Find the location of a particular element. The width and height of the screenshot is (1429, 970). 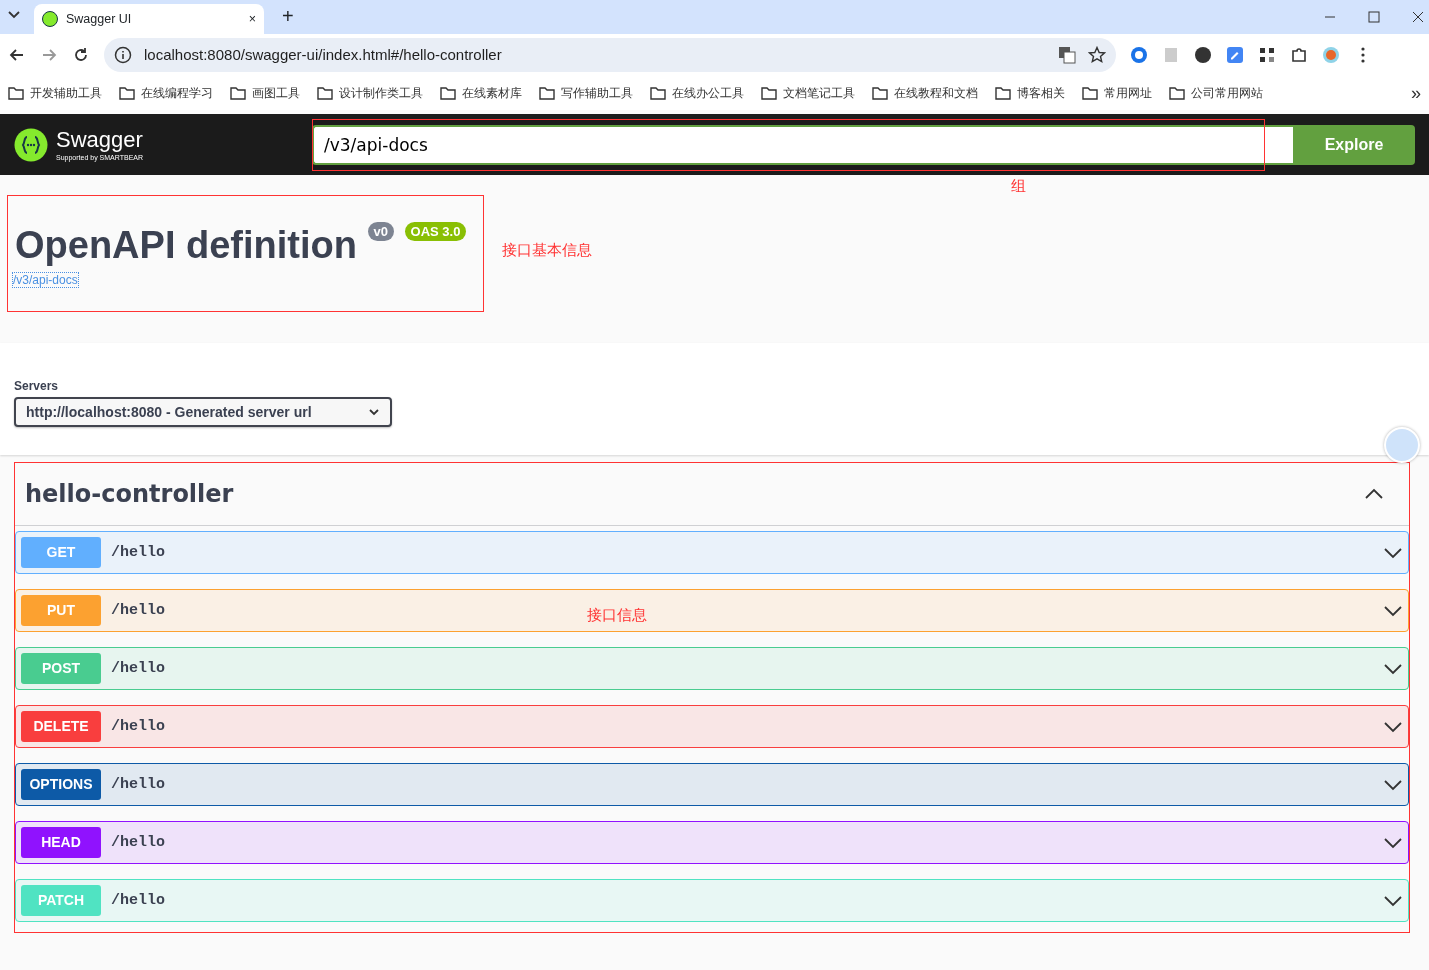

profile-icon is located at coordinates (1331, 55).